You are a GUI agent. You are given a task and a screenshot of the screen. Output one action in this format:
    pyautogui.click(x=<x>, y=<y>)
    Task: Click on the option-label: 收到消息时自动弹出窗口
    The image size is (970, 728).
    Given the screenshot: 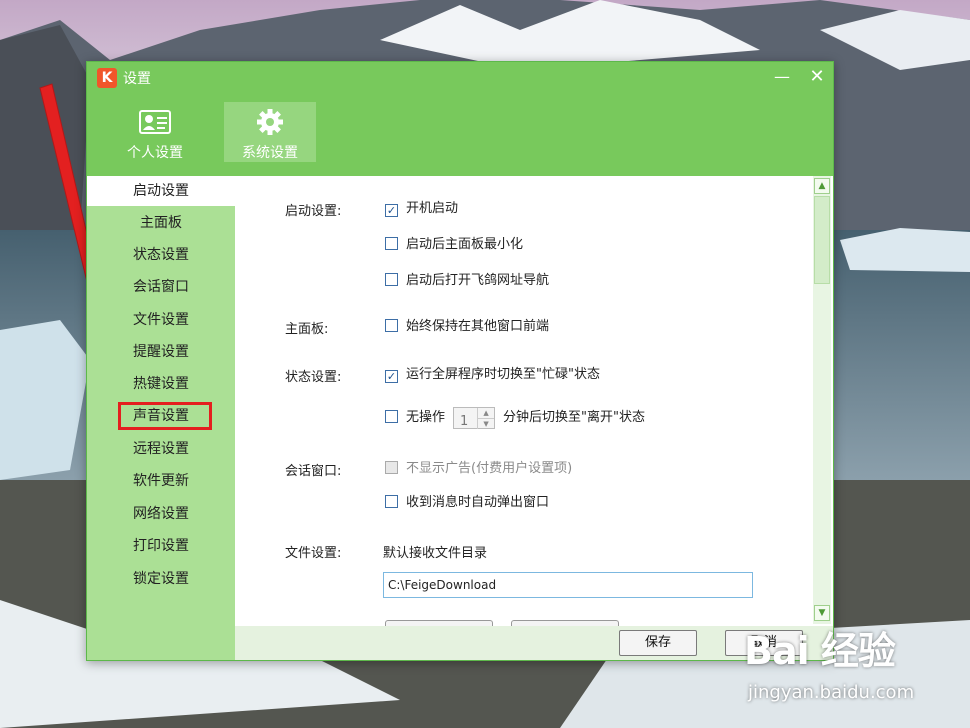 What is the action you would take?
    pyautogui.click(x=478, y=502)
    